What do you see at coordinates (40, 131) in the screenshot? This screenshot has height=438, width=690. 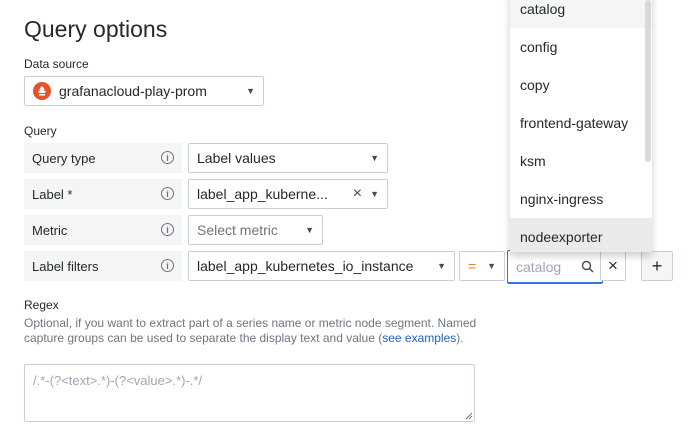 I see `query-section-label: Query` at bounding box center [40, 131].